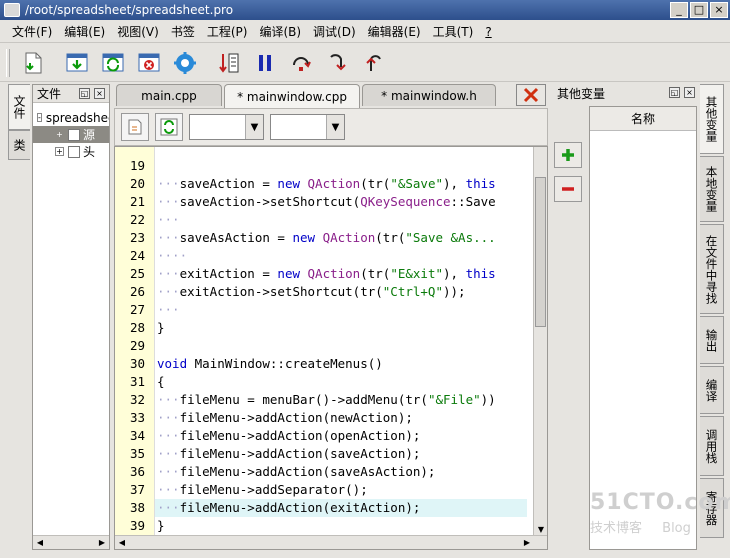  What do you see at coordinates (169, 127) in the screenshot?
I see `reload-button` at bounding box center [169, 127].